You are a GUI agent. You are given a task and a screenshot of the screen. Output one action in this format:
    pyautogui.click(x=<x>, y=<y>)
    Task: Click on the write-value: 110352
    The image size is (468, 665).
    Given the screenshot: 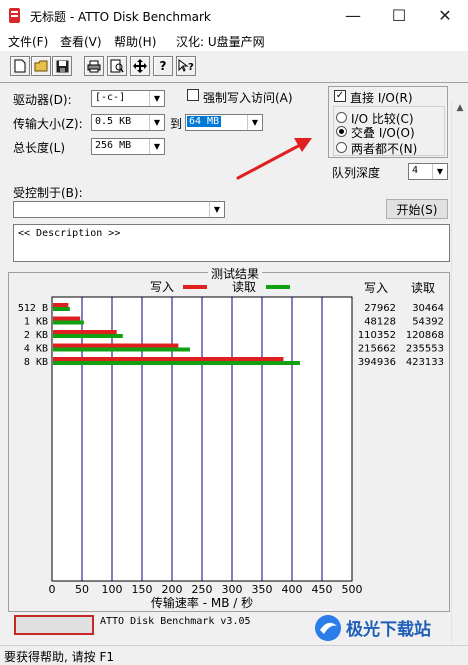 What is the action you would take?
    pyautogui.click(x=377, y=335)
    